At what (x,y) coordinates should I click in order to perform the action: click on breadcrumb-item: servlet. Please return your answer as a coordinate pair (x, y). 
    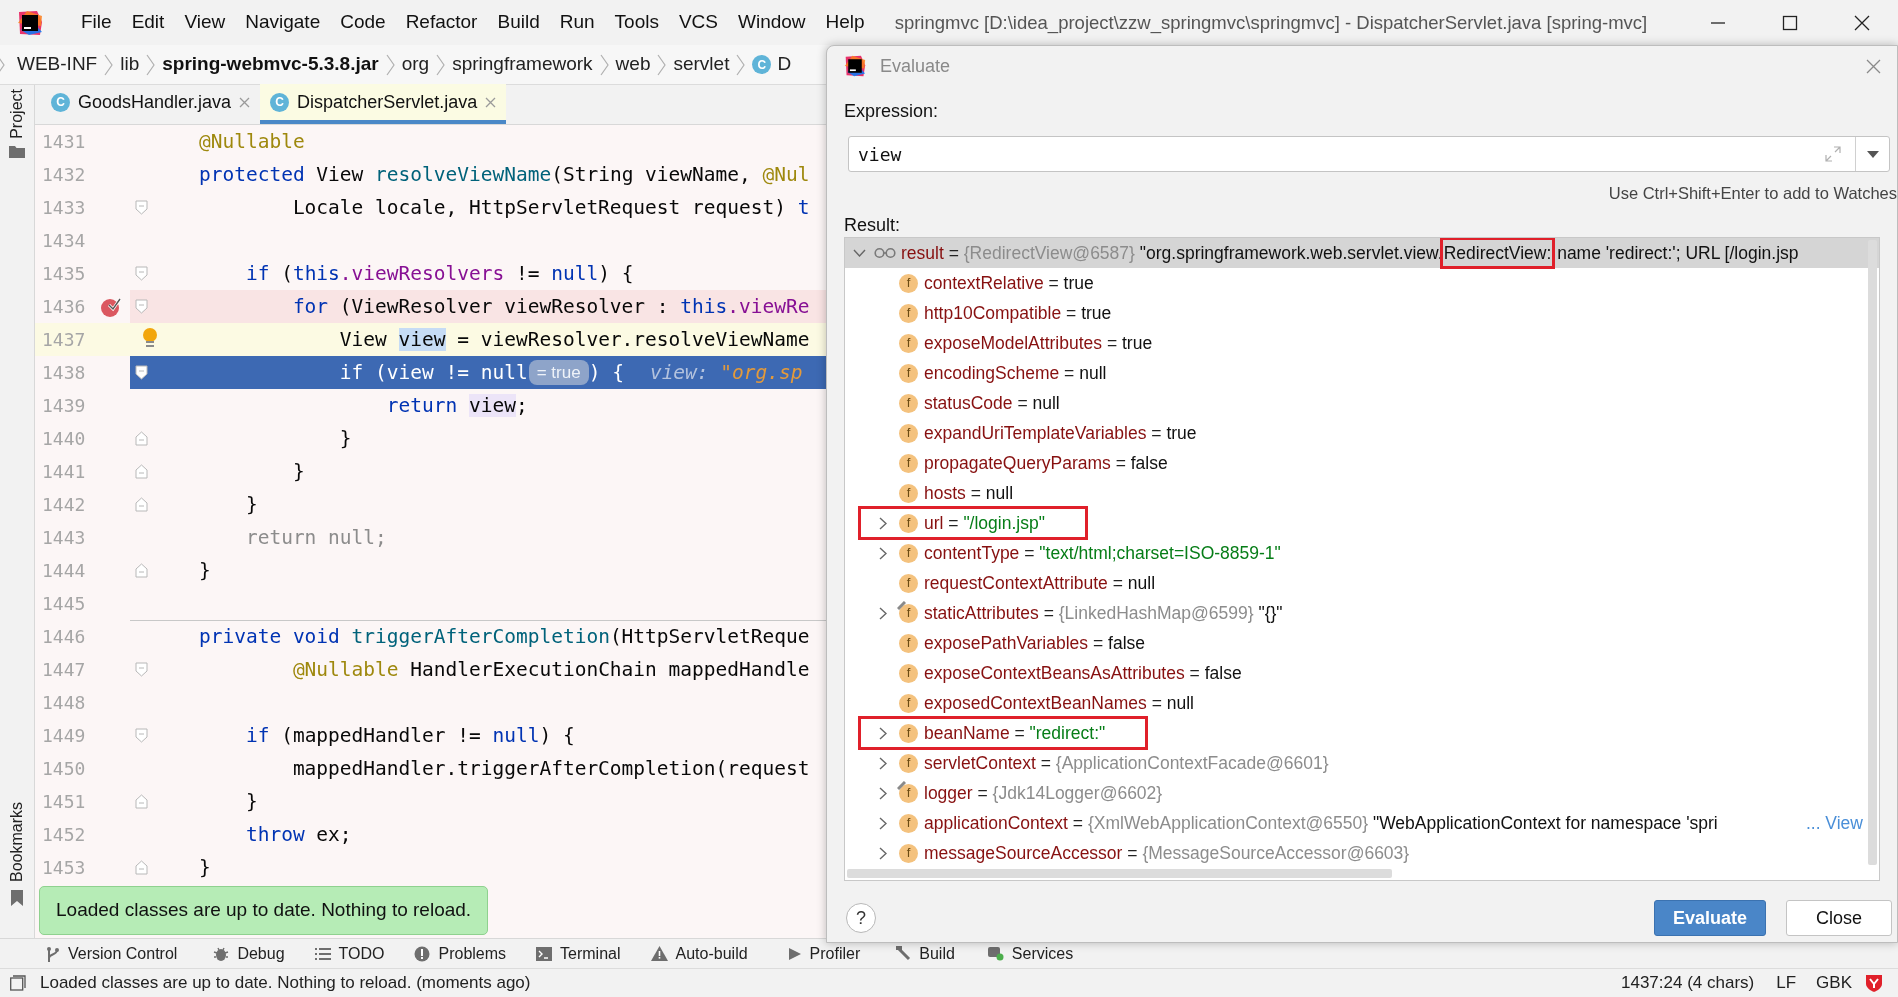
    Looking at the image, I should click on (701, 64).